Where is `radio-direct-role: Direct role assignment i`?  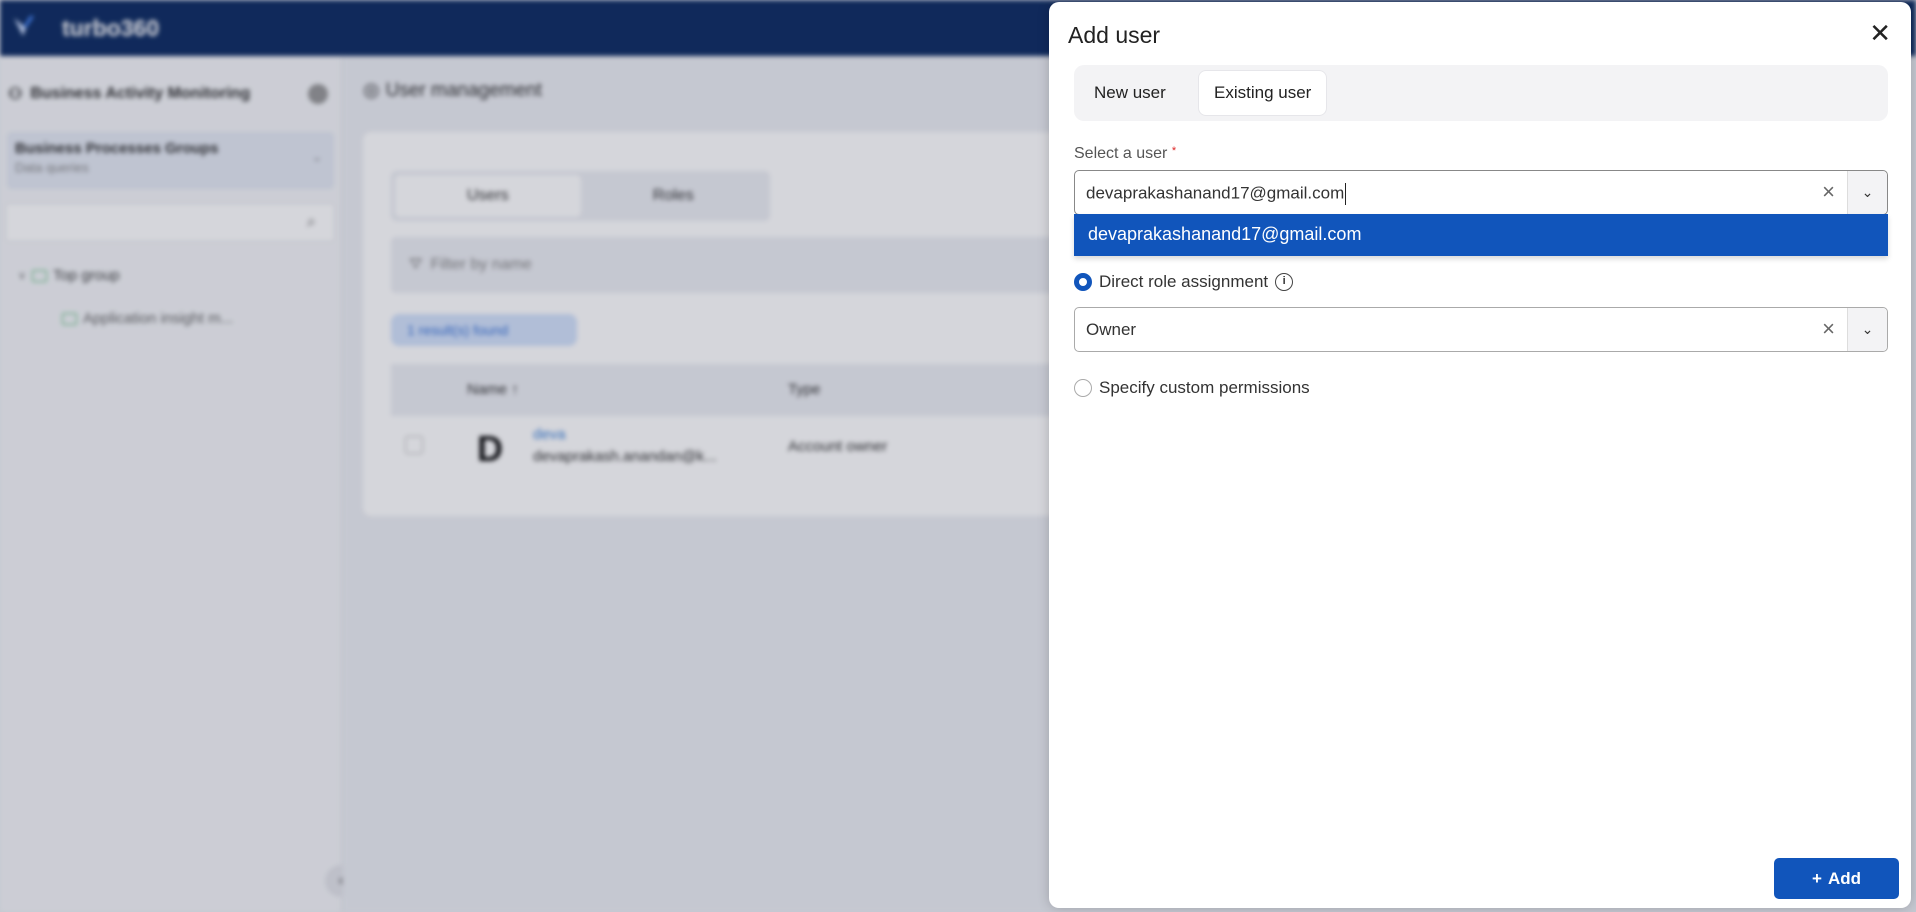 radio-direct-role: Direct role assignment i is located at coordinates (1184, 282).